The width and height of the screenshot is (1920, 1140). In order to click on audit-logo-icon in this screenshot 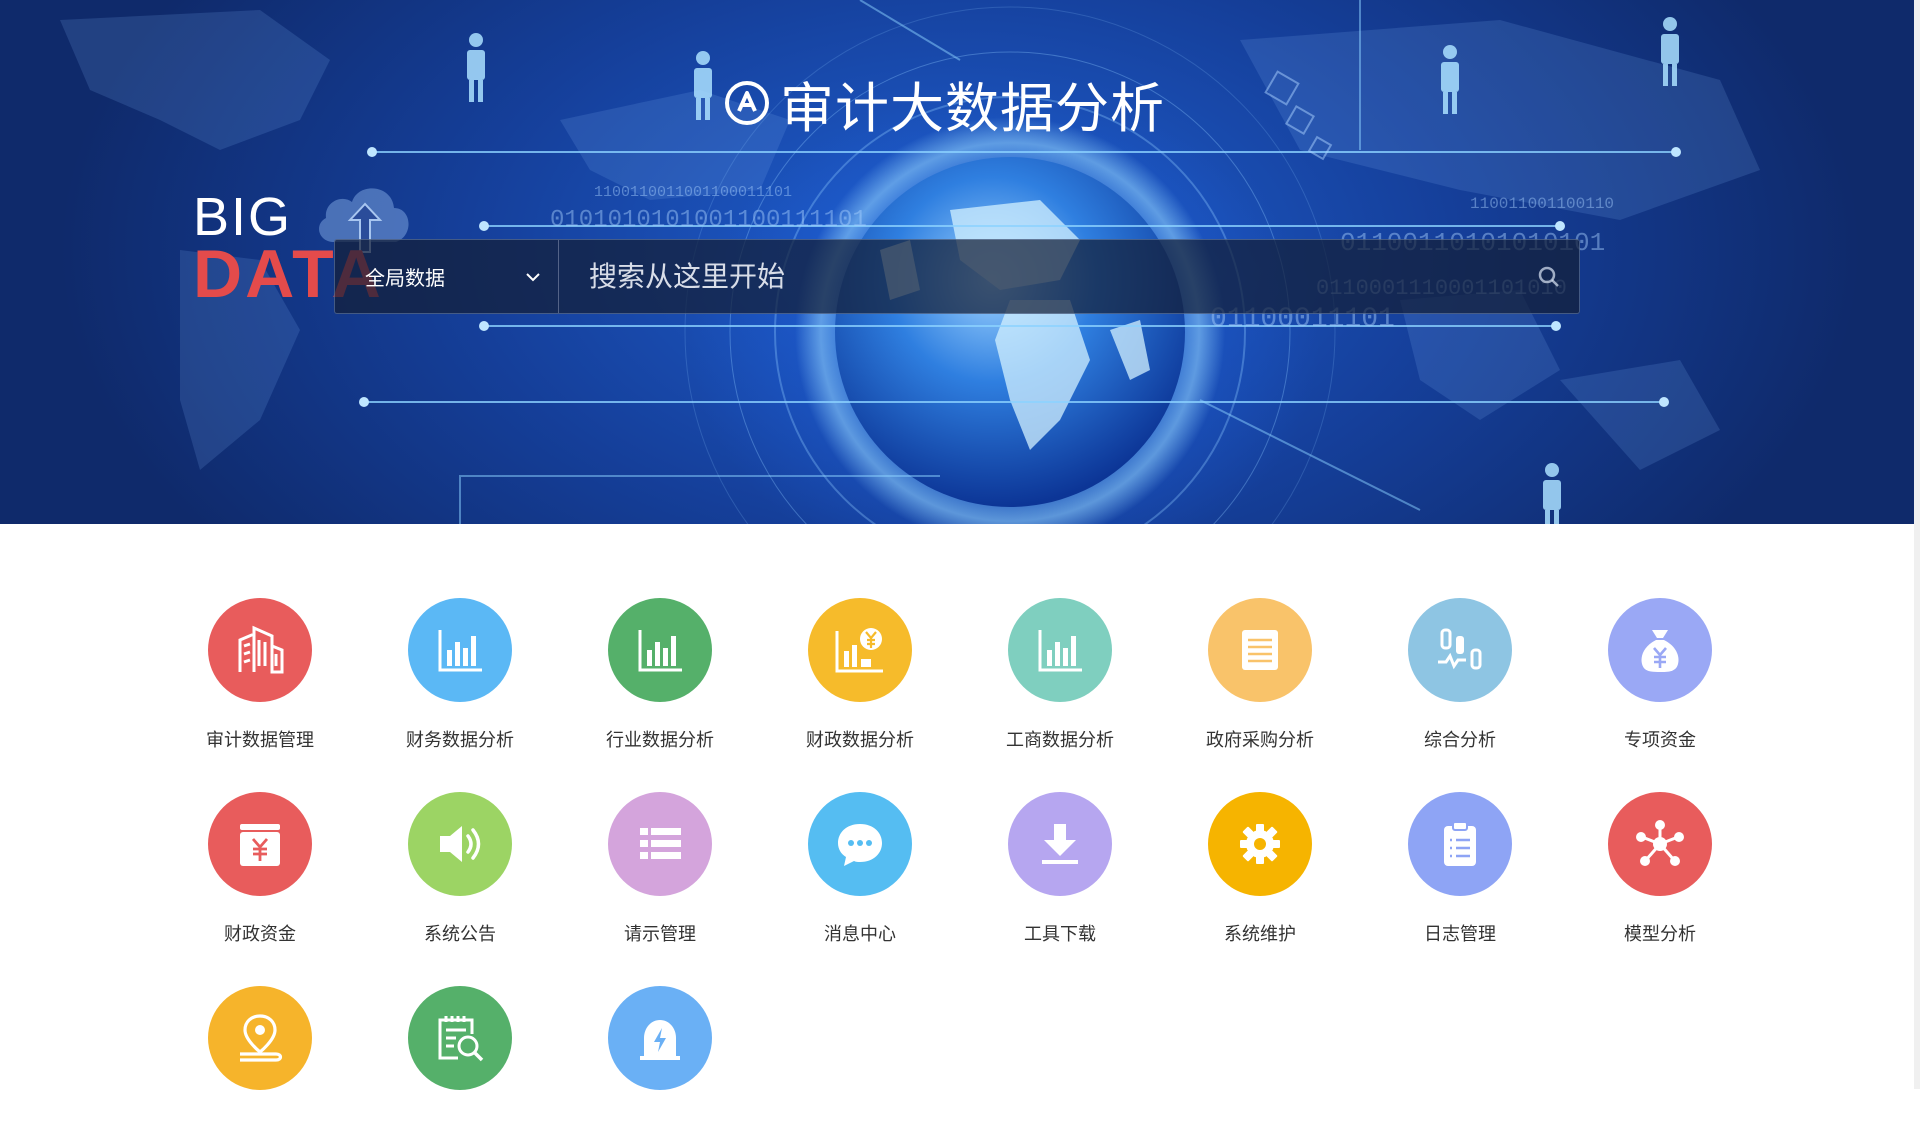, I will do `click(747, 103)`.